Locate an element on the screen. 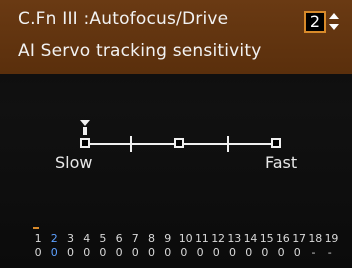 Image resolution: width=352 pixels, height=268 pixels. arrow-down-icon is located at coordinates (334, 27).